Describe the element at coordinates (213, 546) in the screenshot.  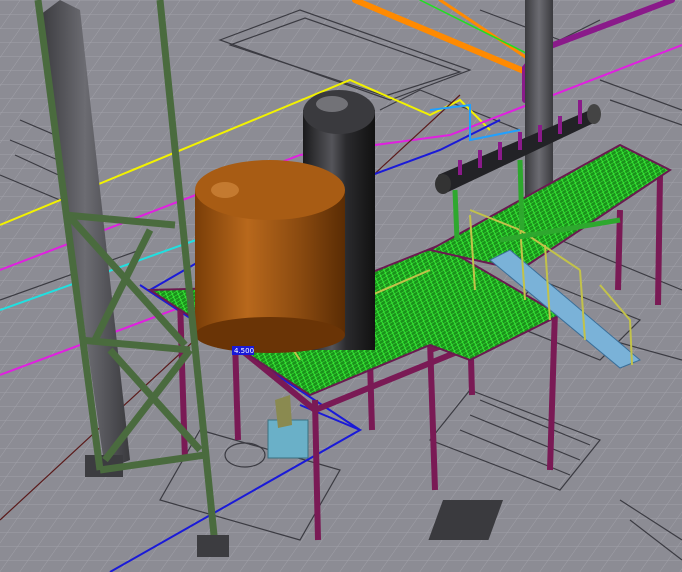
I see `tower-base` at that location.